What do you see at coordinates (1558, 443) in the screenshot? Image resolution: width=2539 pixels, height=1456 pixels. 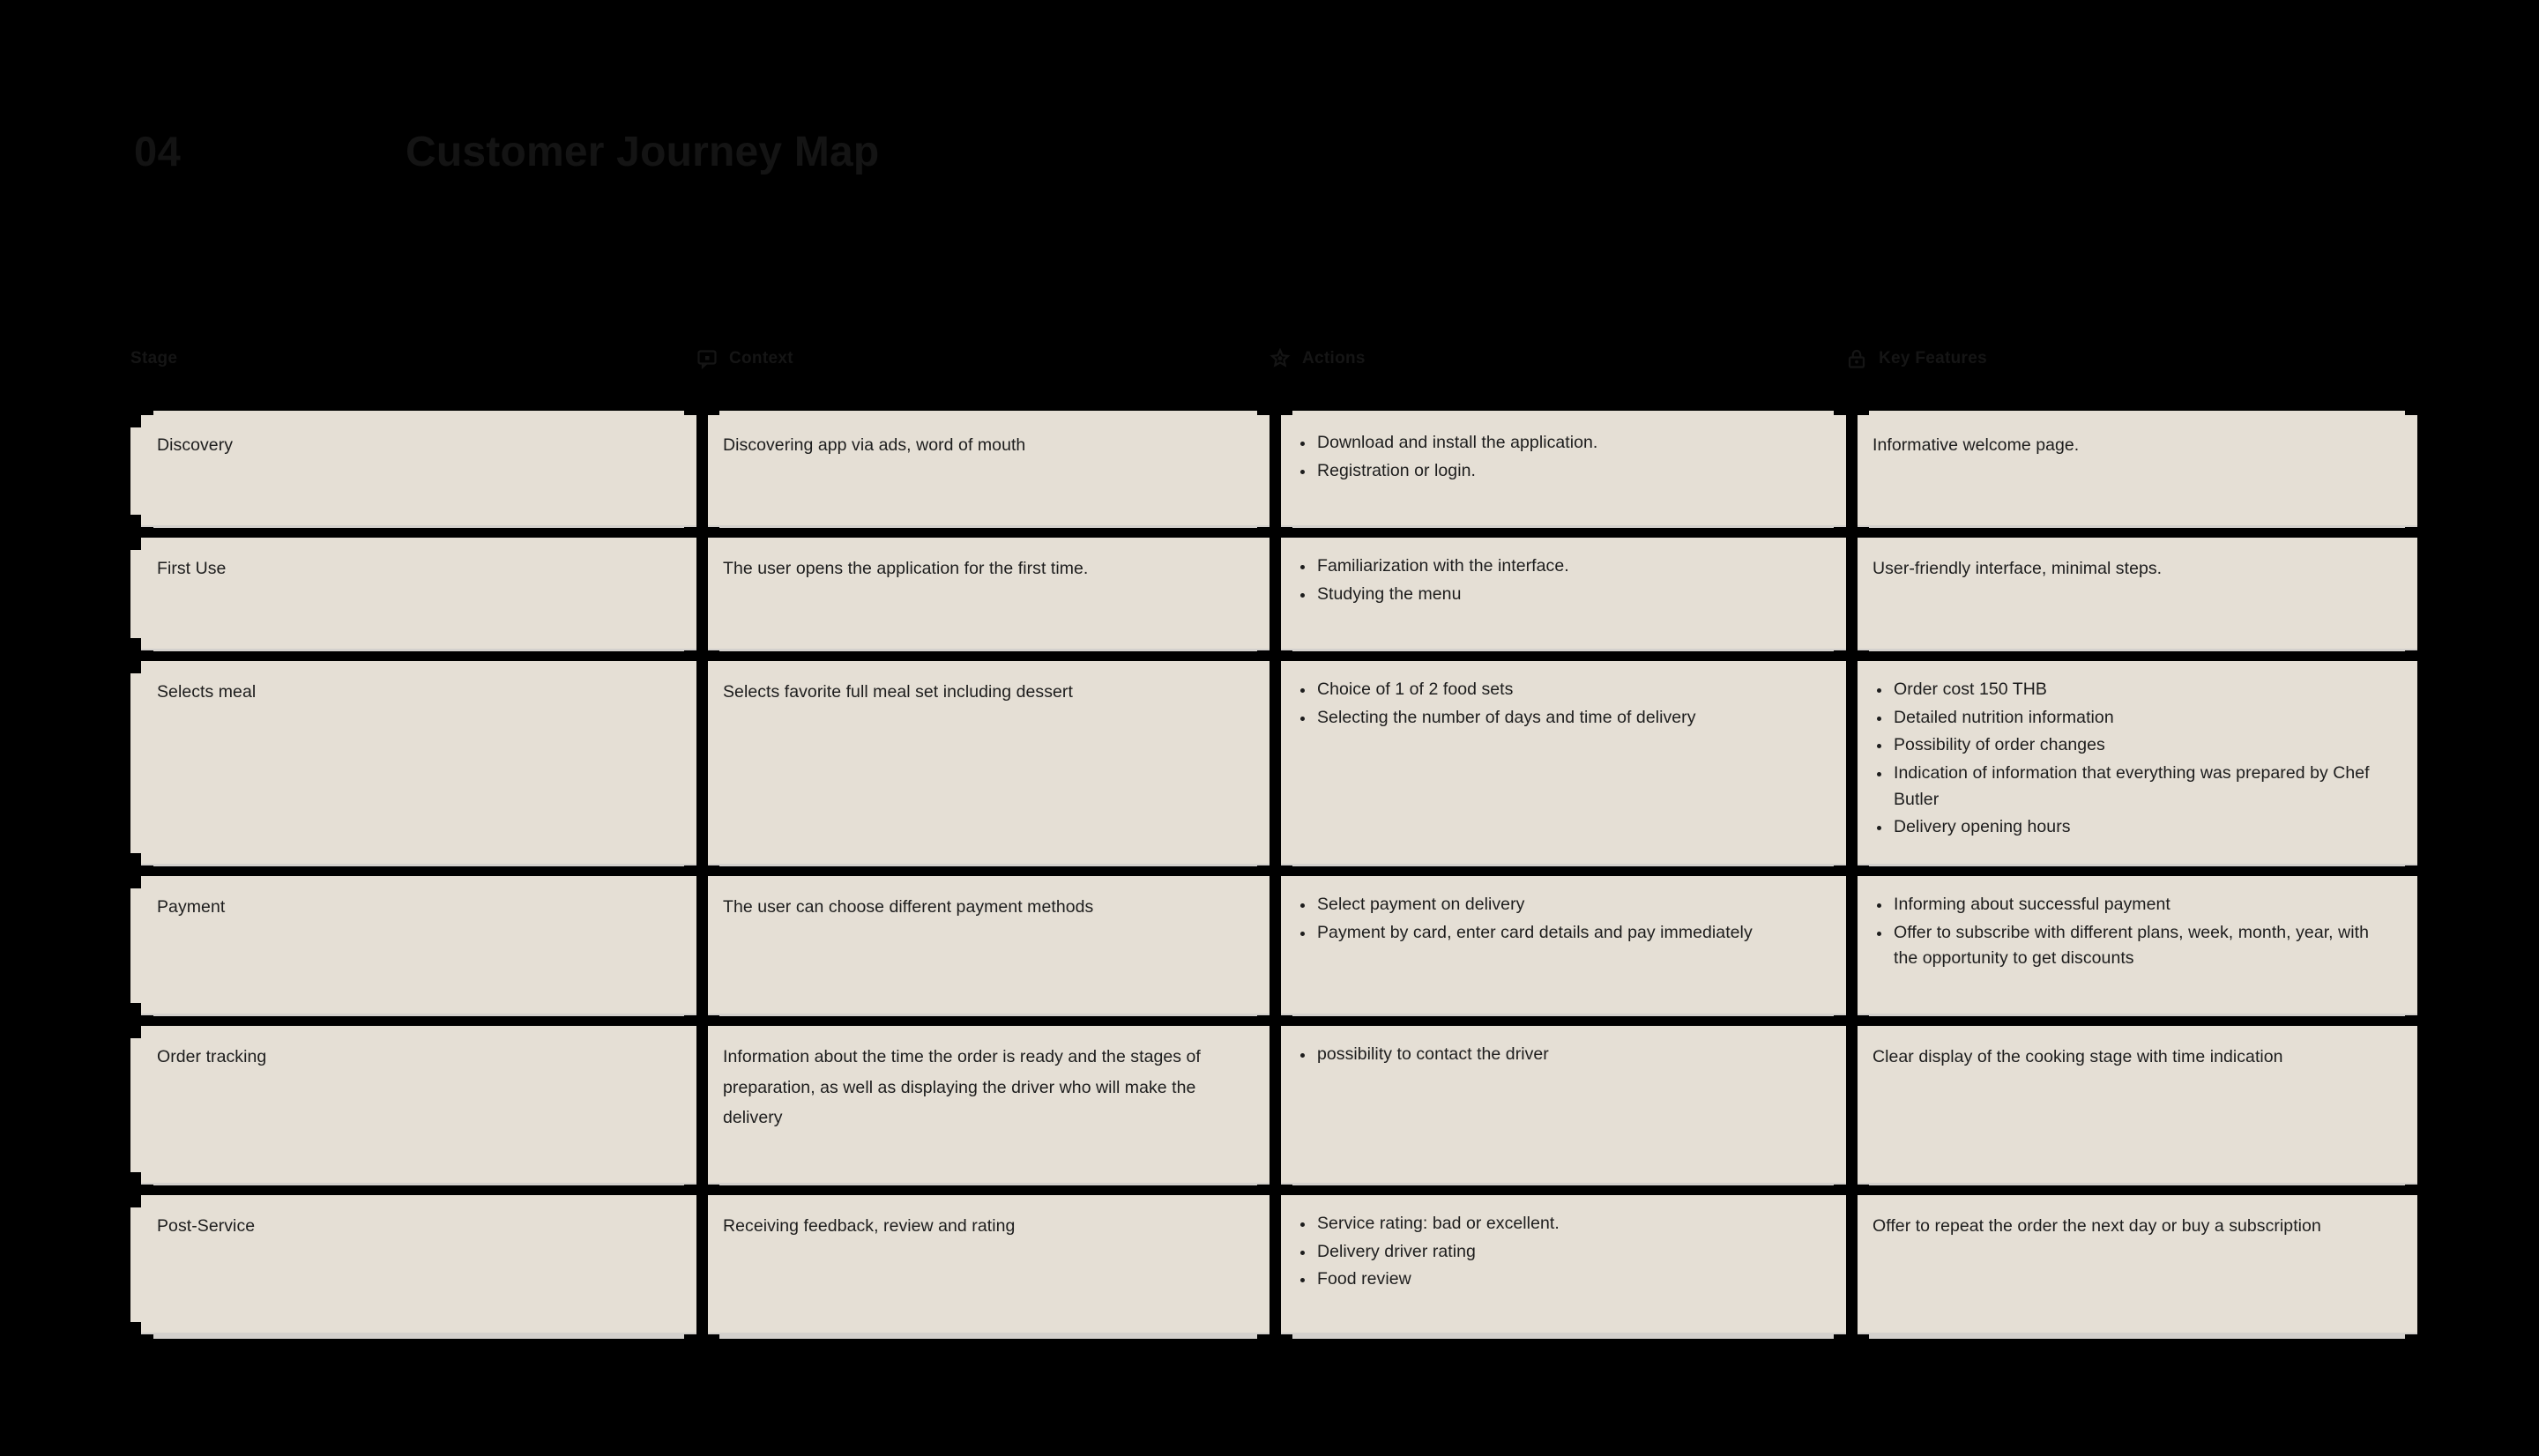 I see `list-item: Download and install the application.` at bounding box center [1558, 443].